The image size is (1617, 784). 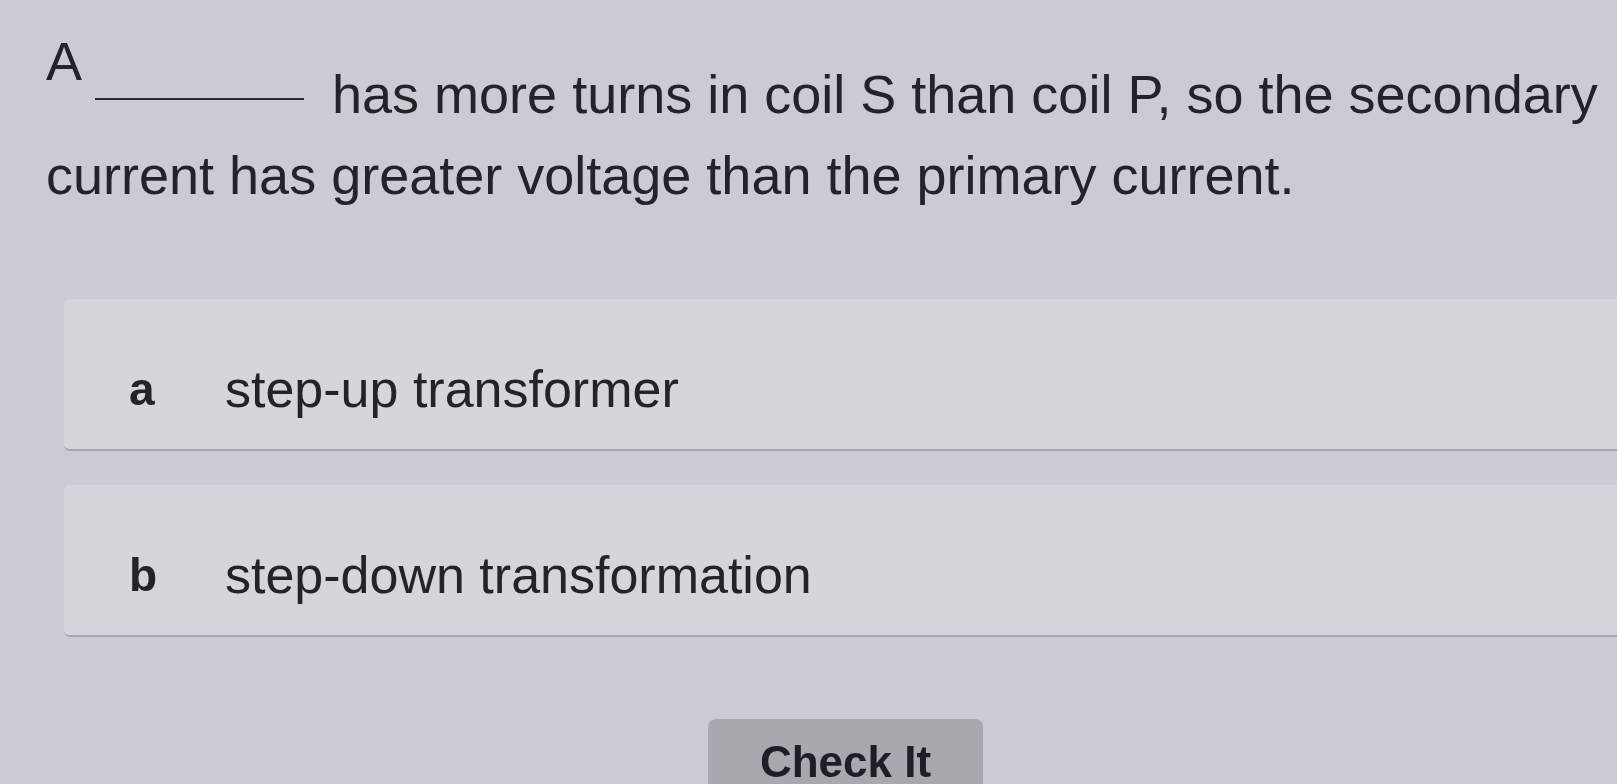 I want to click on option-letter: a, so click(x=142, y=389).